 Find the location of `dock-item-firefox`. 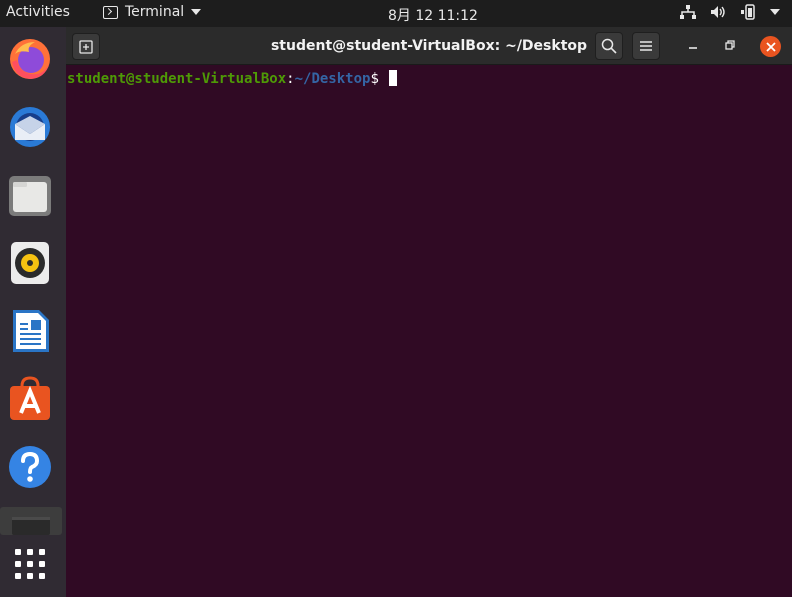

dock-item-firefox is located at coordinates (30, 59).